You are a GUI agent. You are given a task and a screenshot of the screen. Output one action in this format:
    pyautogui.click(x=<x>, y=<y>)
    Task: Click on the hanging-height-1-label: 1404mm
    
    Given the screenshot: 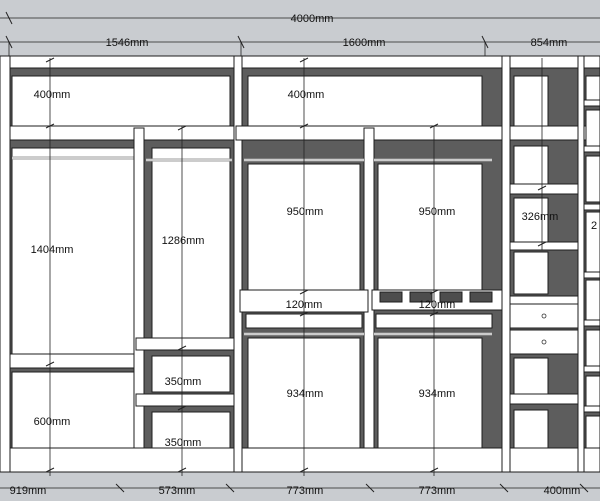 What is the action you would take?
    pyautogui.click(x=52, y=250)
    